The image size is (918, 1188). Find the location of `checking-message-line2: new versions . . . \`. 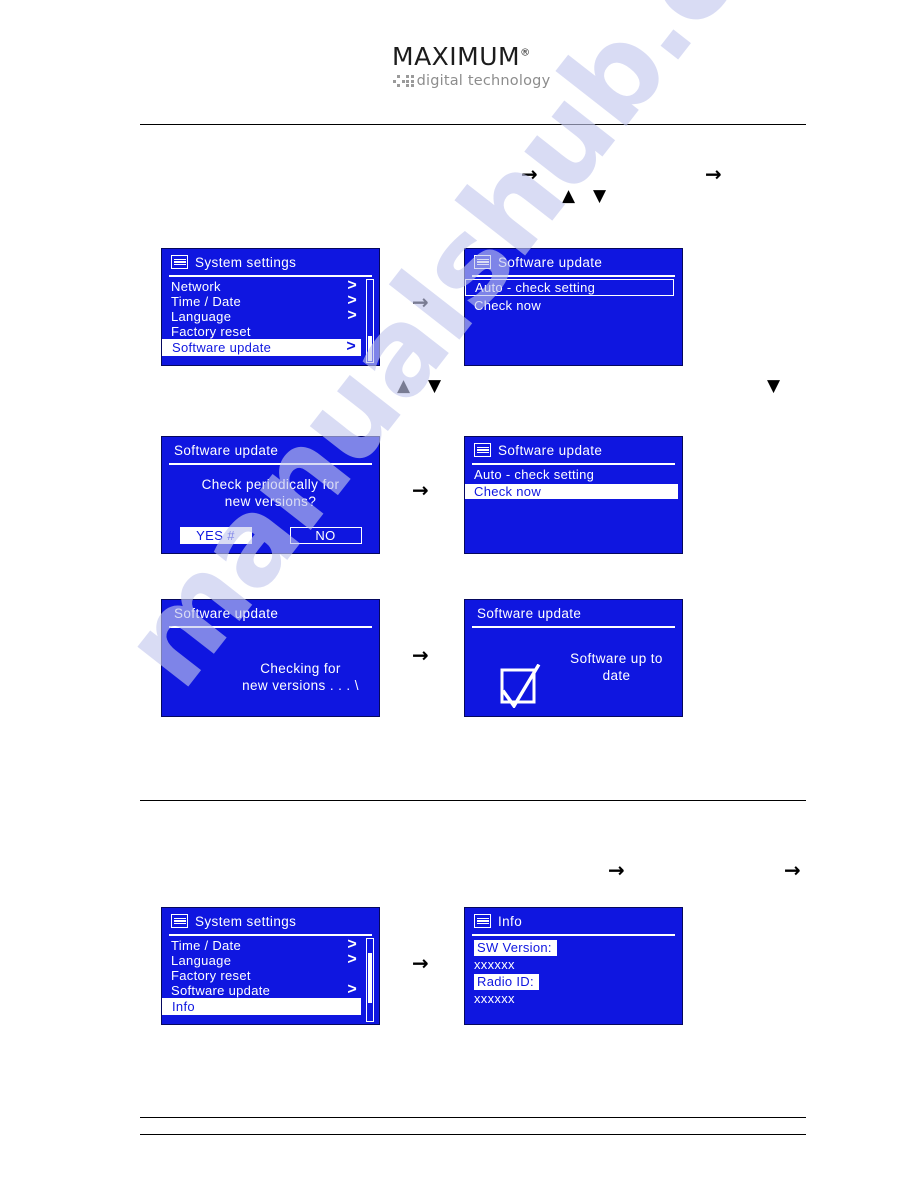

checking-message-line2: new versions . . . \ is located at coordinates (300, 685).